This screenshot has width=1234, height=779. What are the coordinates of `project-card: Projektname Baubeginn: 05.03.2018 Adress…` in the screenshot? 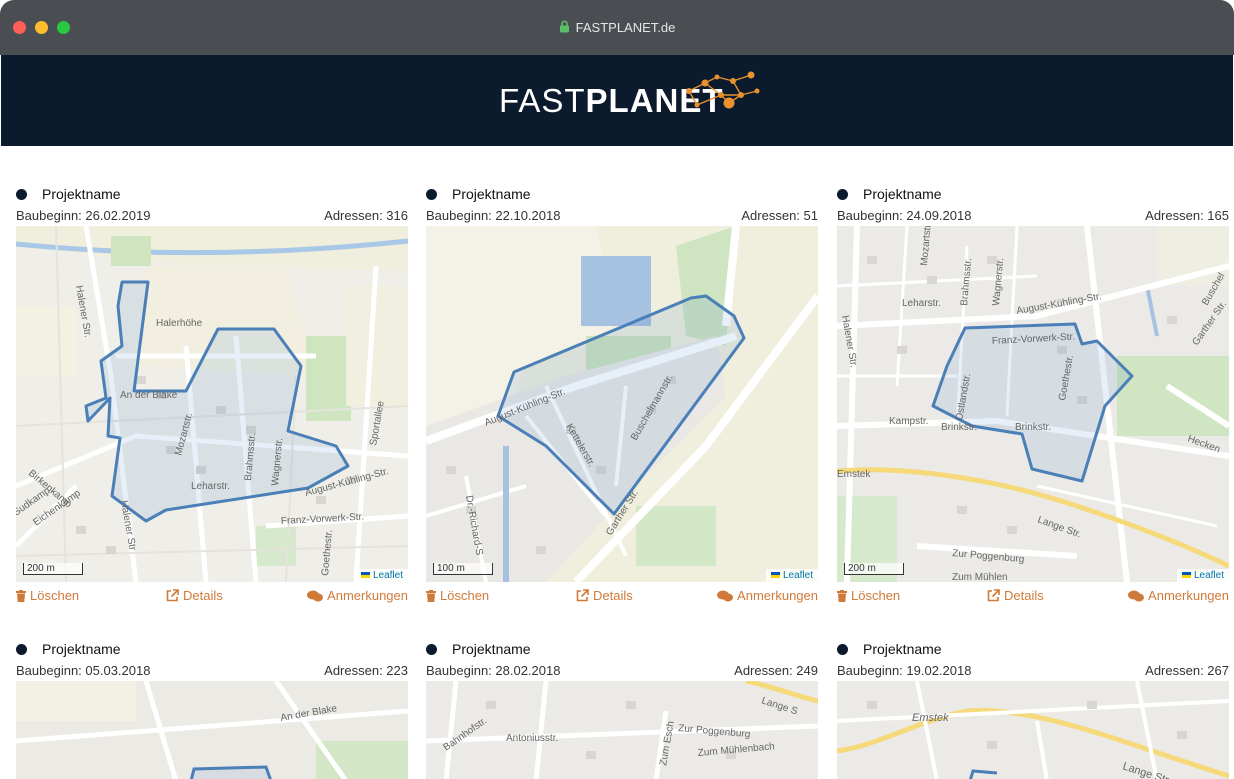 It's located at (212, 709).